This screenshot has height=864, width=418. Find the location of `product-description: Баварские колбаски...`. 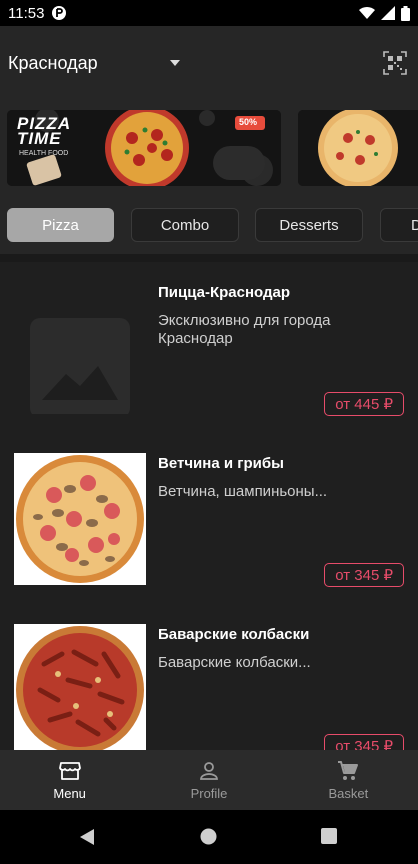

product-description: Баварские колбаски... is located at coordinates (234, 662).